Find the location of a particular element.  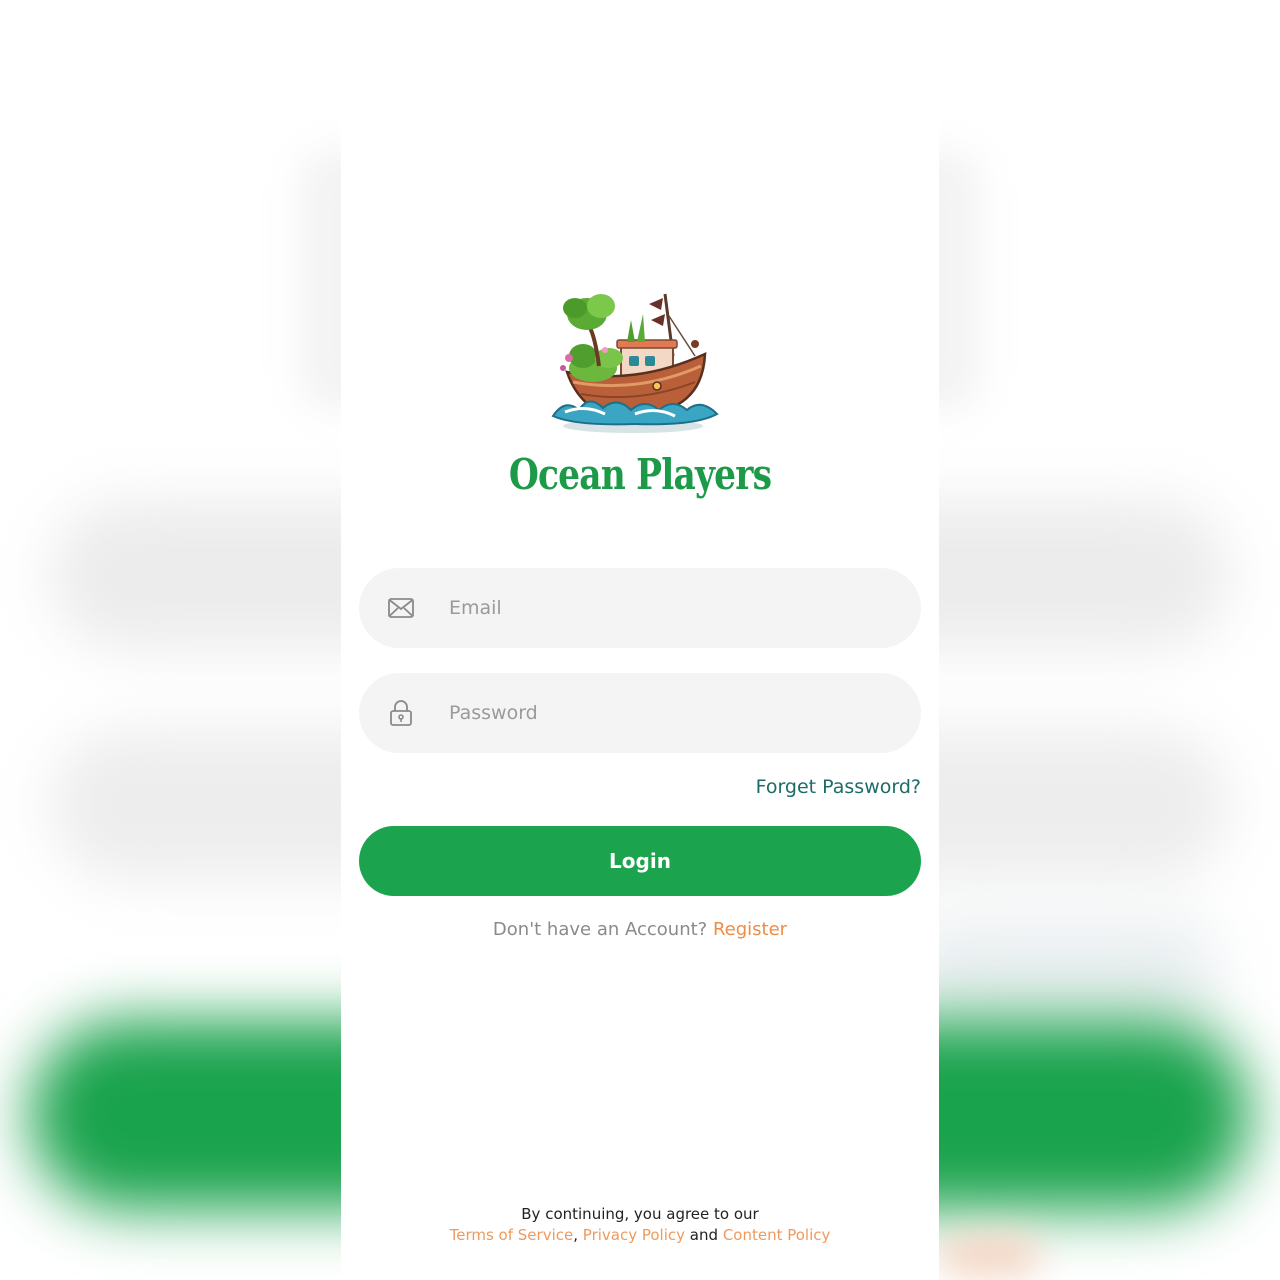

terms-of-service-link: Terms of Service is located at coordinates (512, 1235).